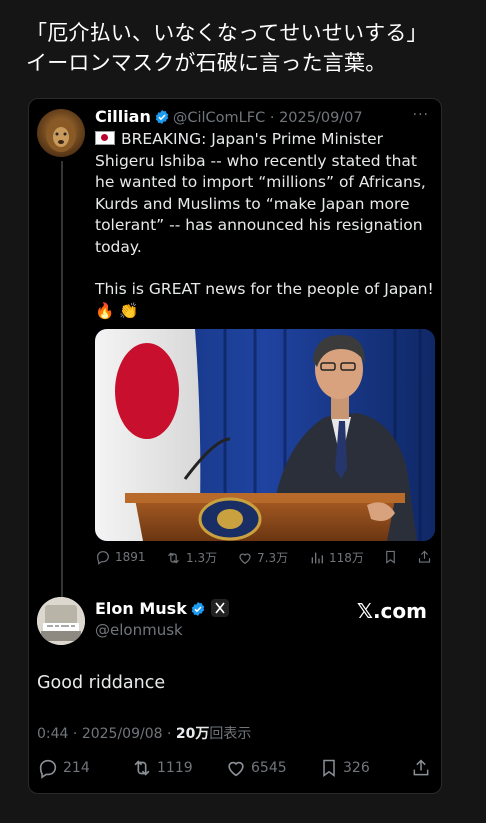  I want to click on quoted-post-header: Cillian @CilComLFC · 2025/09/07, so click(229, 118).